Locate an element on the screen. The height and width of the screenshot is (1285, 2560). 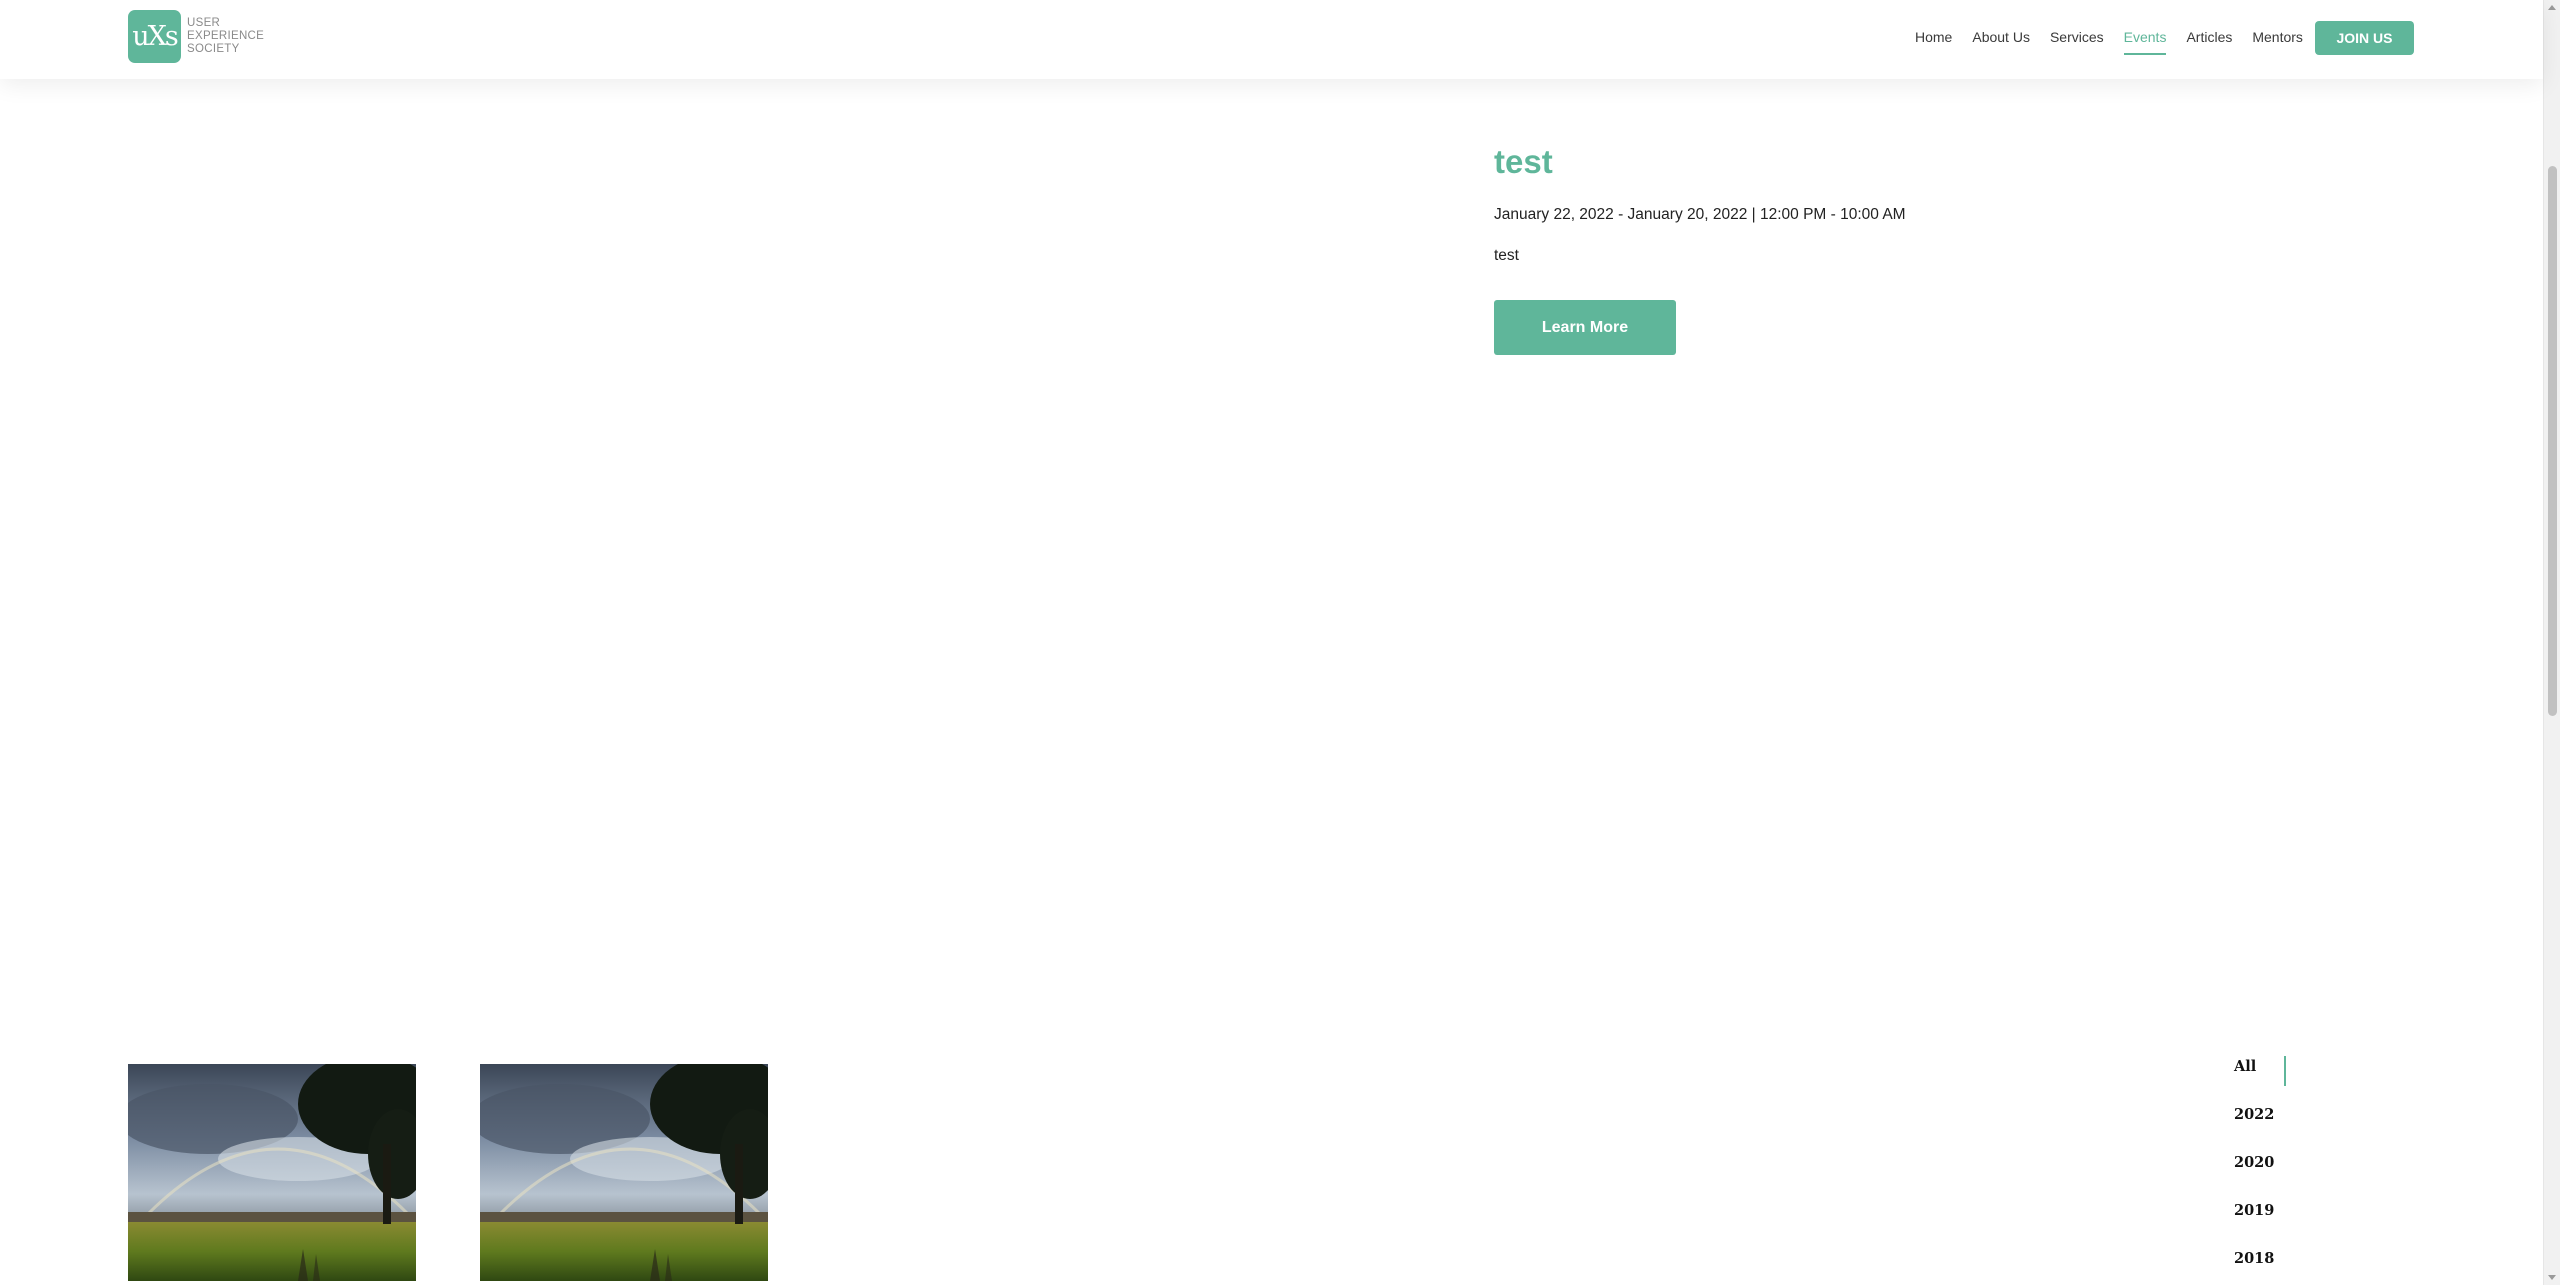
scrollbar-thumb is located at coordinates (2552, 441).